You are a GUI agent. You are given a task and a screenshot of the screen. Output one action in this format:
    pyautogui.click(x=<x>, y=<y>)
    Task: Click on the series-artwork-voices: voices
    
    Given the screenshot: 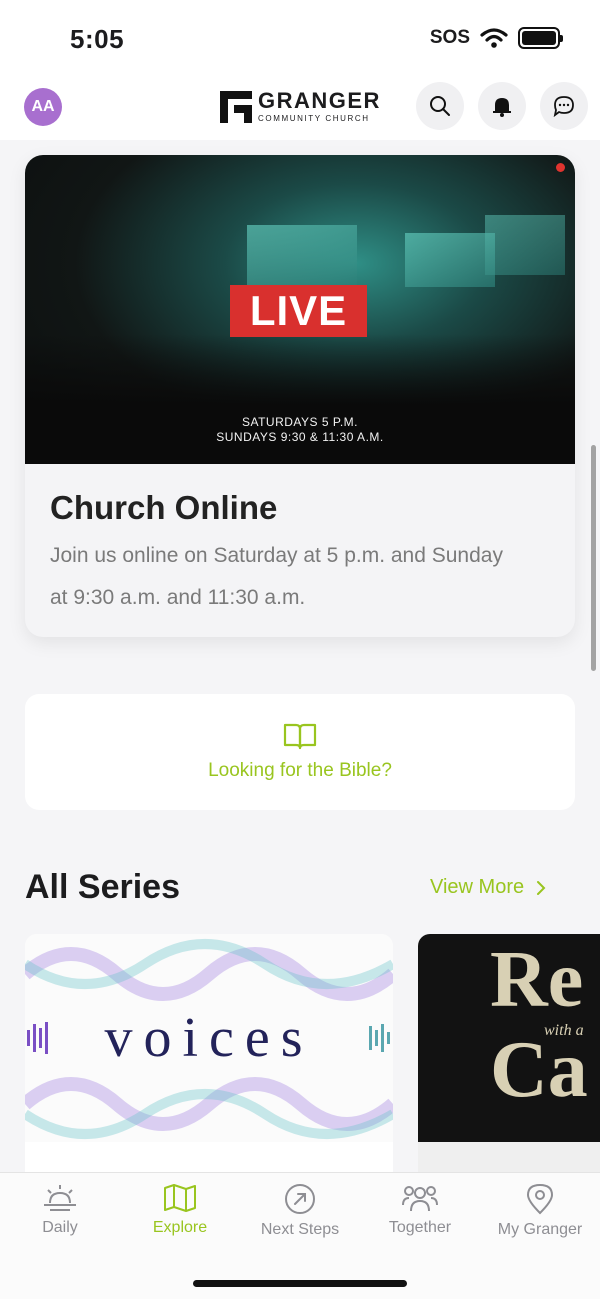 What is the action you would take?
    pyautogui.click(x=209, y=1038)
    